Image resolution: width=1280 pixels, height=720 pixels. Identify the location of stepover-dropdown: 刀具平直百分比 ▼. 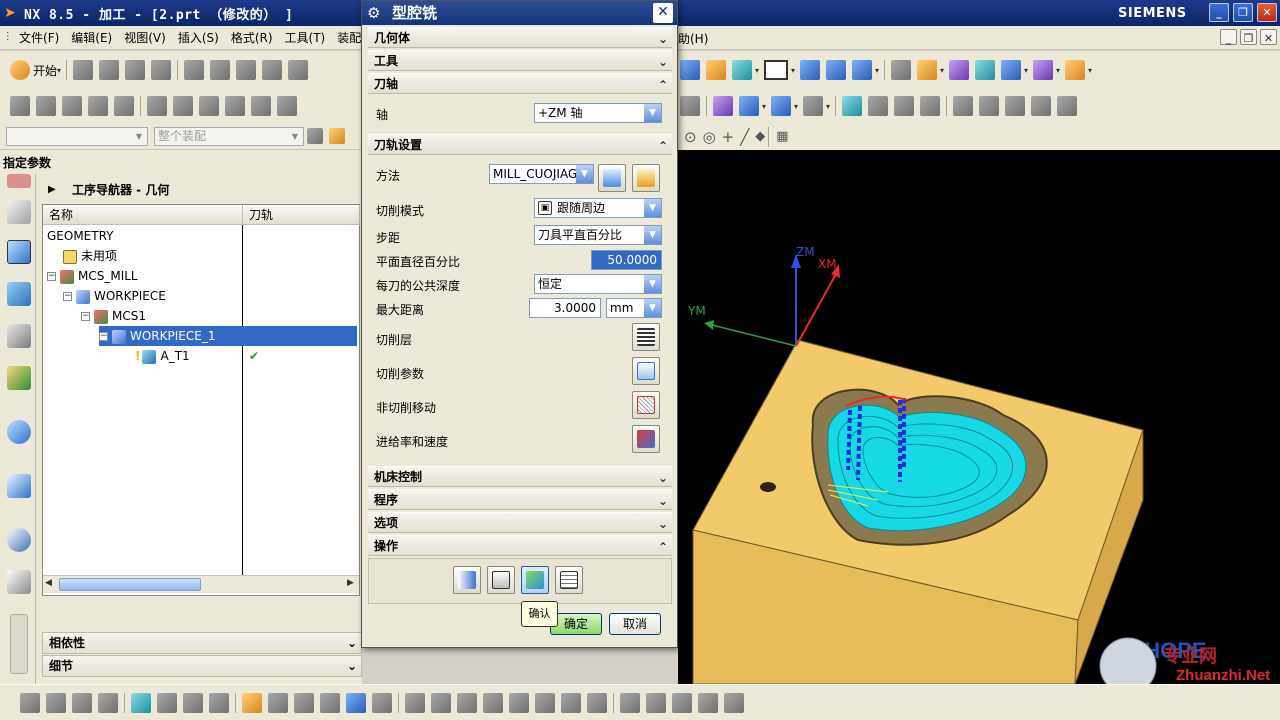
(598, 235).